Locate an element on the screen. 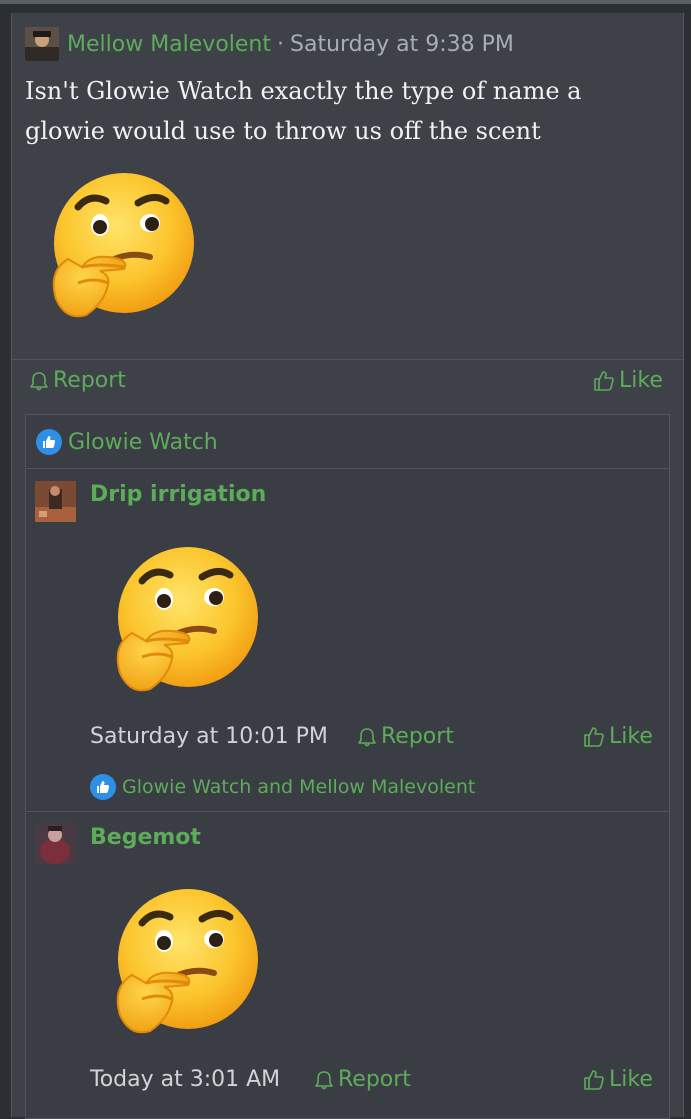  post-likes: Glowie Watch is located at coordinates (127, 442).